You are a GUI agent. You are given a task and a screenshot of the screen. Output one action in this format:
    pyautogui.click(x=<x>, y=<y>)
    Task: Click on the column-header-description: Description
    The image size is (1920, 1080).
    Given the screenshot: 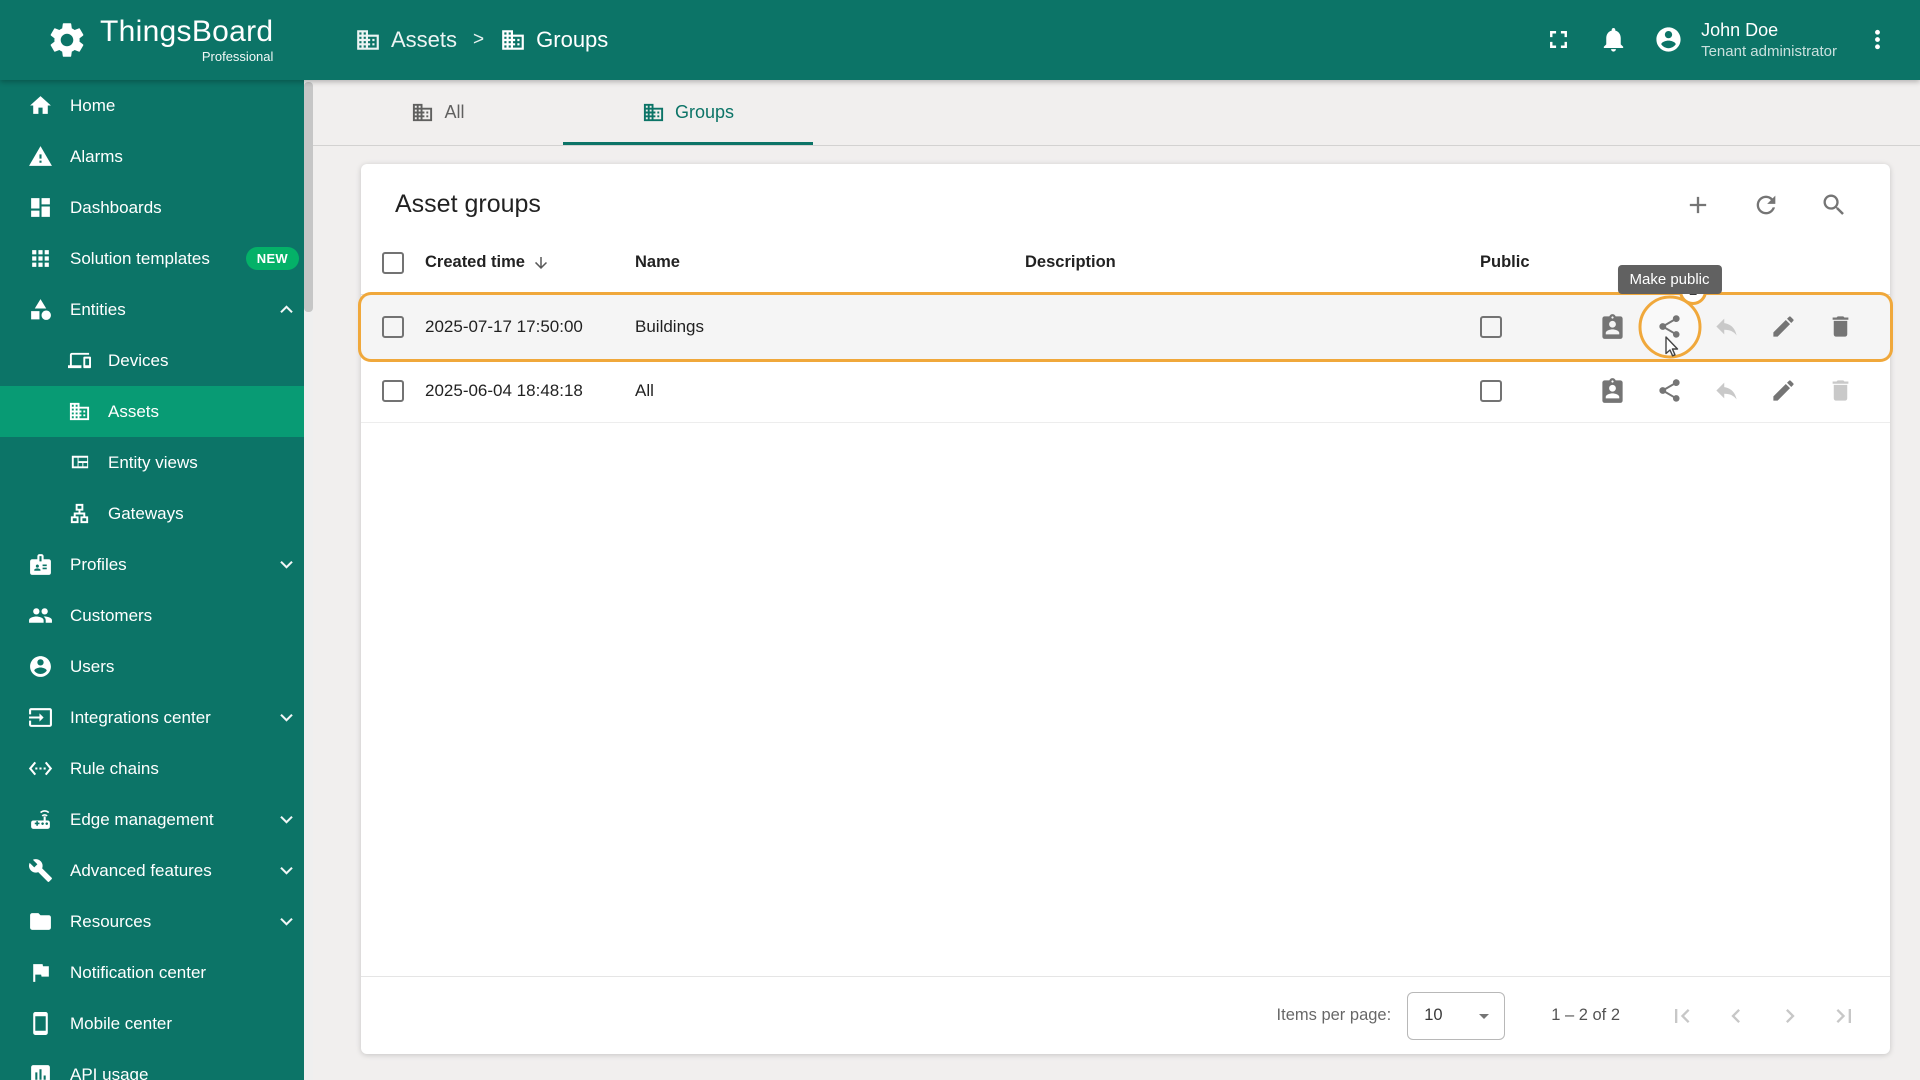 What is the action you would take?
    pyautogui.click(x=1252, y=262)
    